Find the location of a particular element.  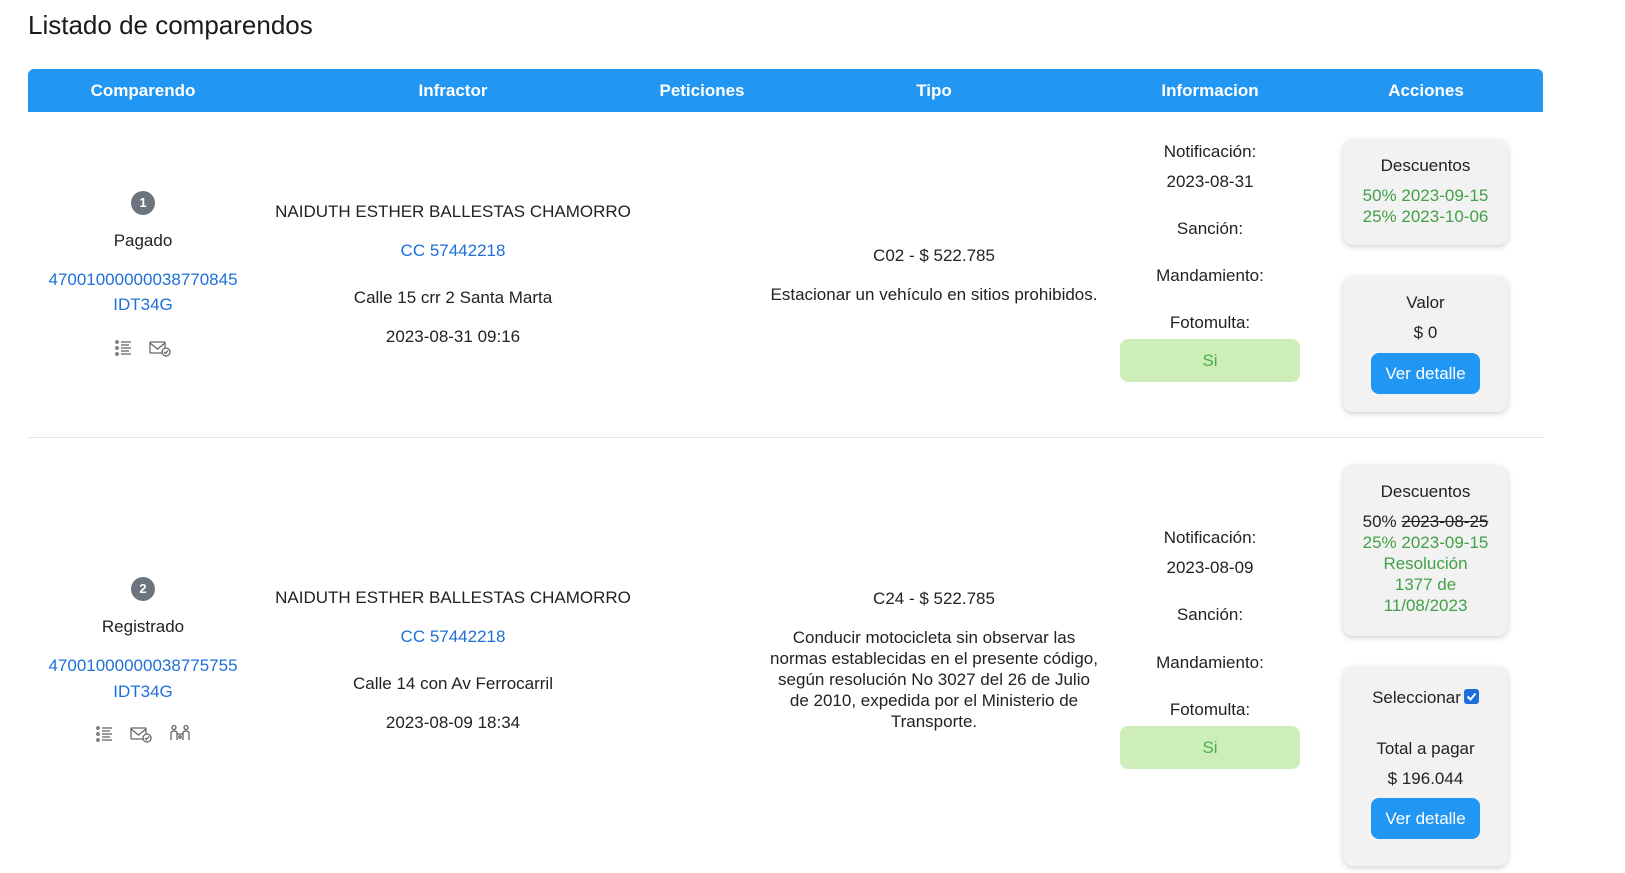

descuentos-card: Descuentos 50% 2023-09-15 25% 2023-10-06 is located at coordinates (1425, 192).